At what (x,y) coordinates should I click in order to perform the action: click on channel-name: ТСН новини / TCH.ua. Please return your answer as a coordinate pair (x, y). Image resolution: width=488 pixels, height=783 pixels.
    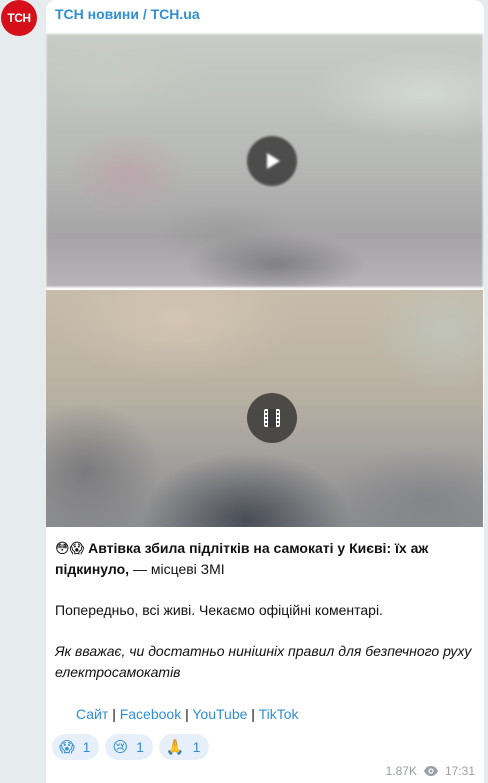
    Looking at the image, I should click on (127, 14).